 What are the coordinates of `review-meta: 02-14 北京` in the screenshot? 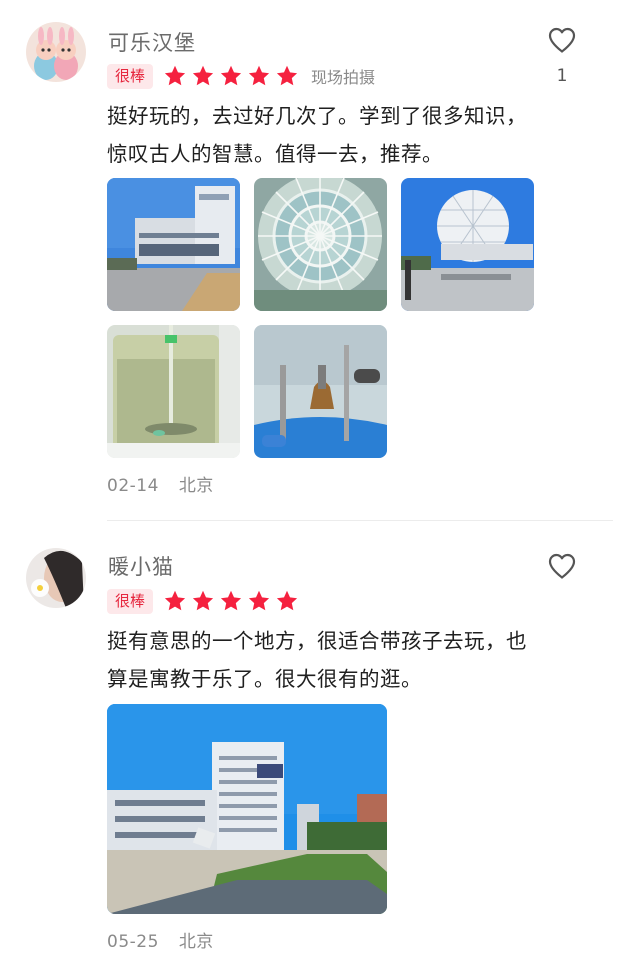 It's located at (160, 483).